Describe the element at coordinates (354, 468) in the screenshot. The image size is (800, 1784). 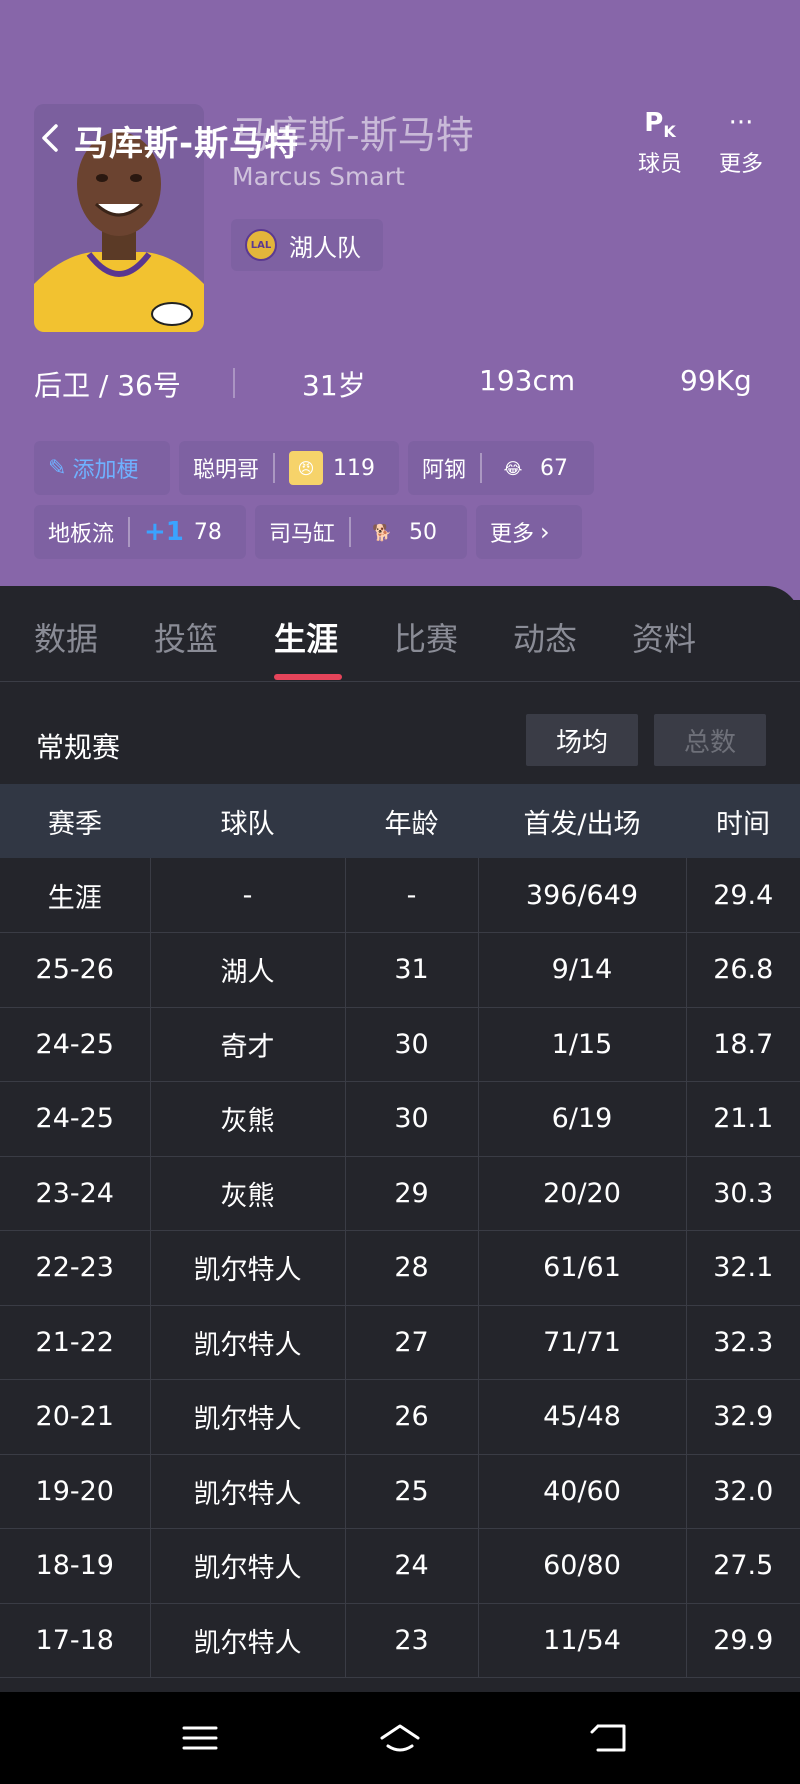
I see `tag-count: 119` at that location.